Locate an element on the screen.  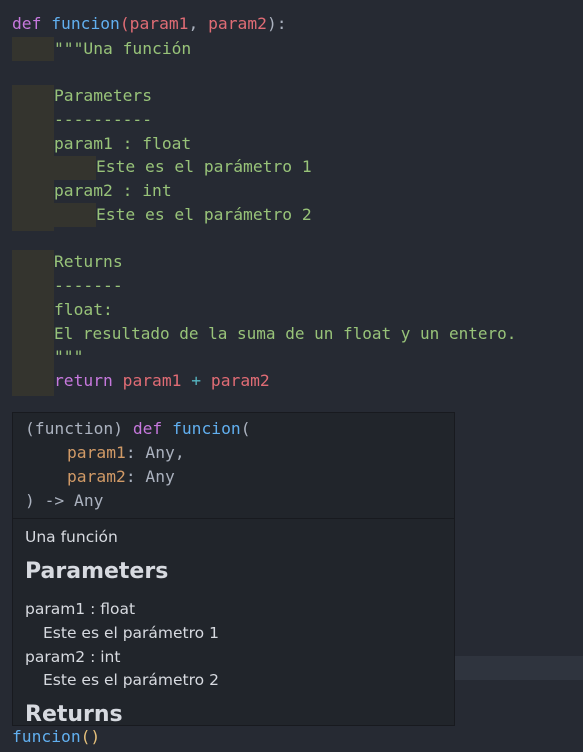
code-line-def: def funcion(param1, param2): is located at coordinates (149, 24).